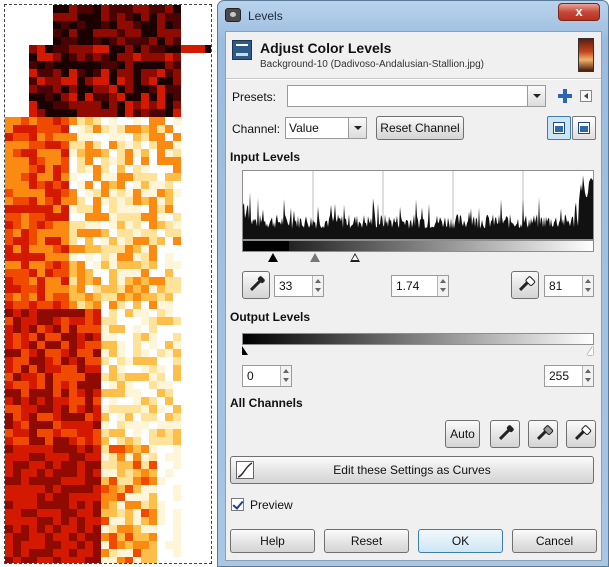  I want to click on plus-icon, so click(565, 96).